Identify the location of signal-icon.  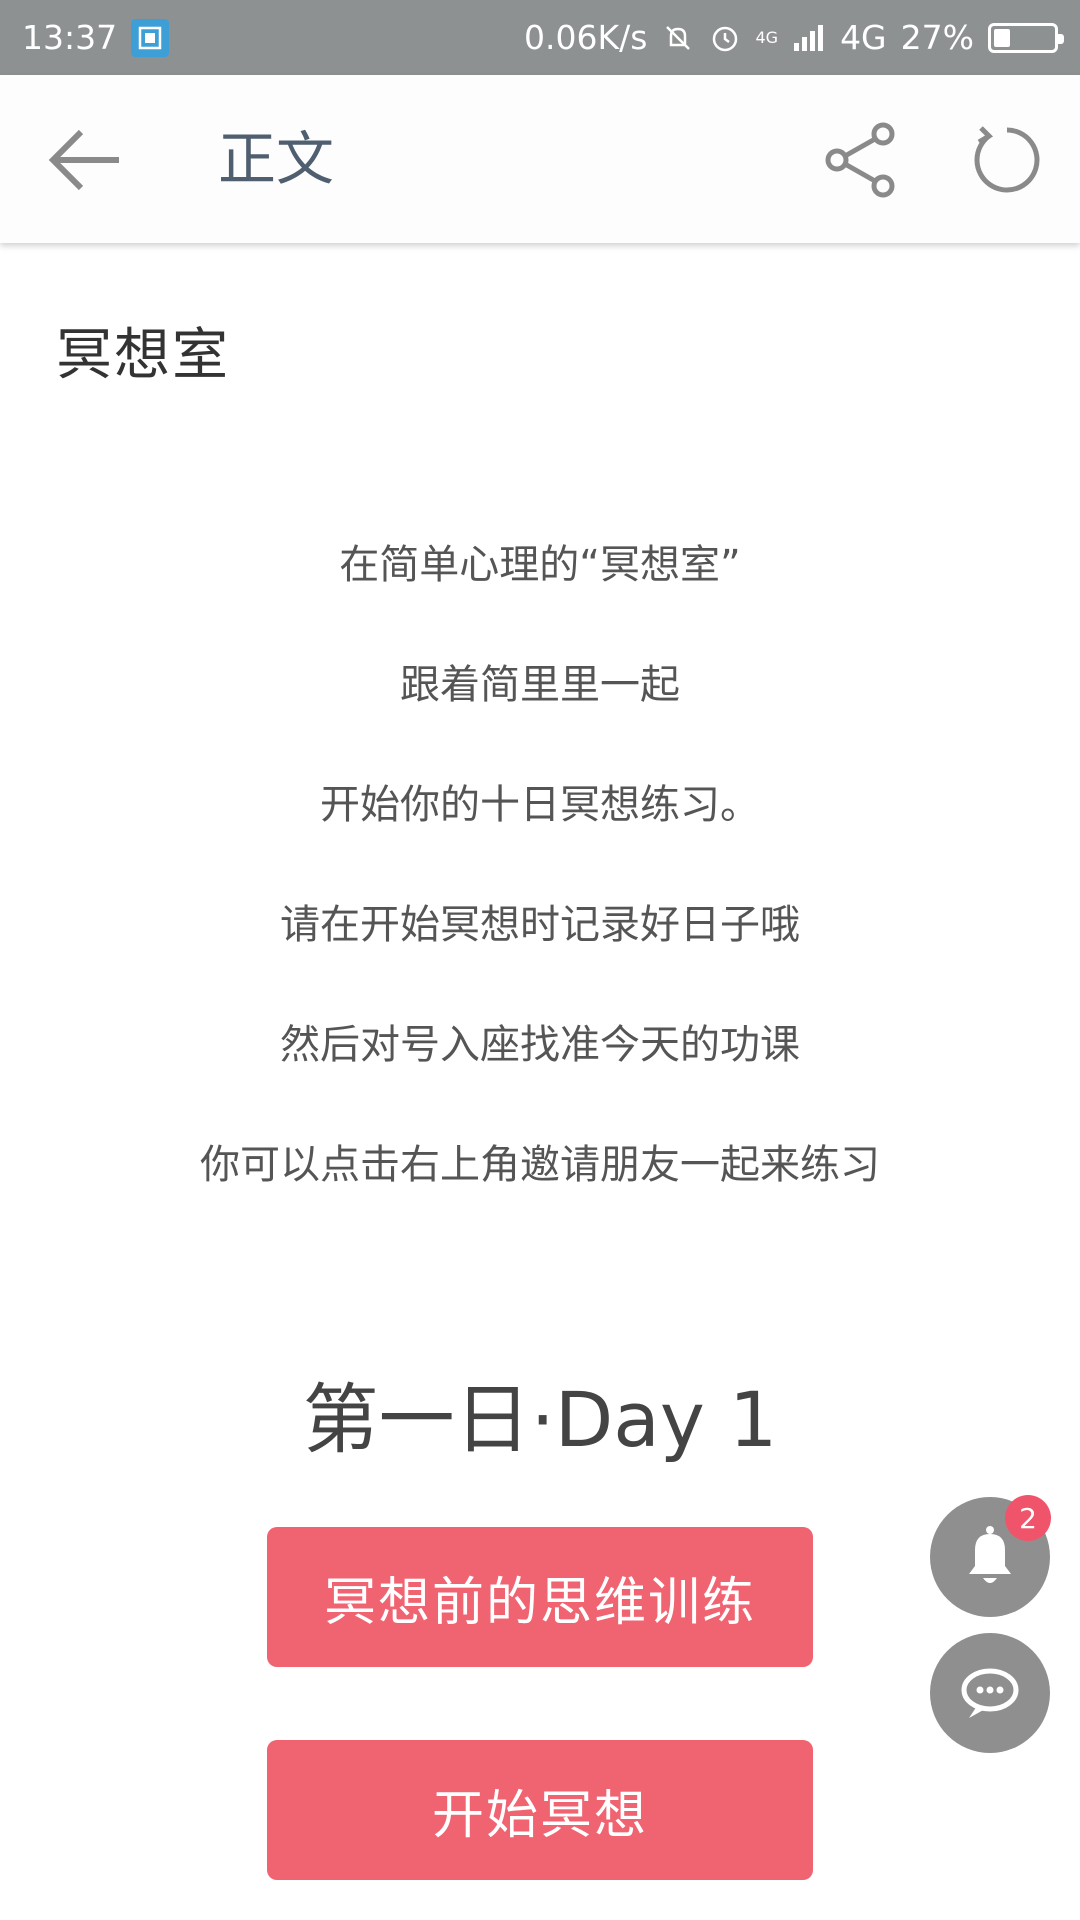
(809, 38).